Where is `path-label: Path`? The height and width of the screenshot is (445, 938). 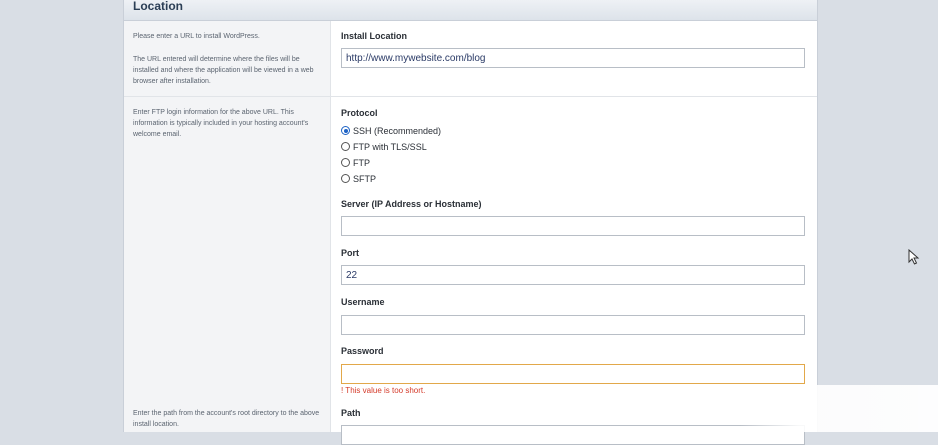 path-label: Path is located at coordinates (351, 413).